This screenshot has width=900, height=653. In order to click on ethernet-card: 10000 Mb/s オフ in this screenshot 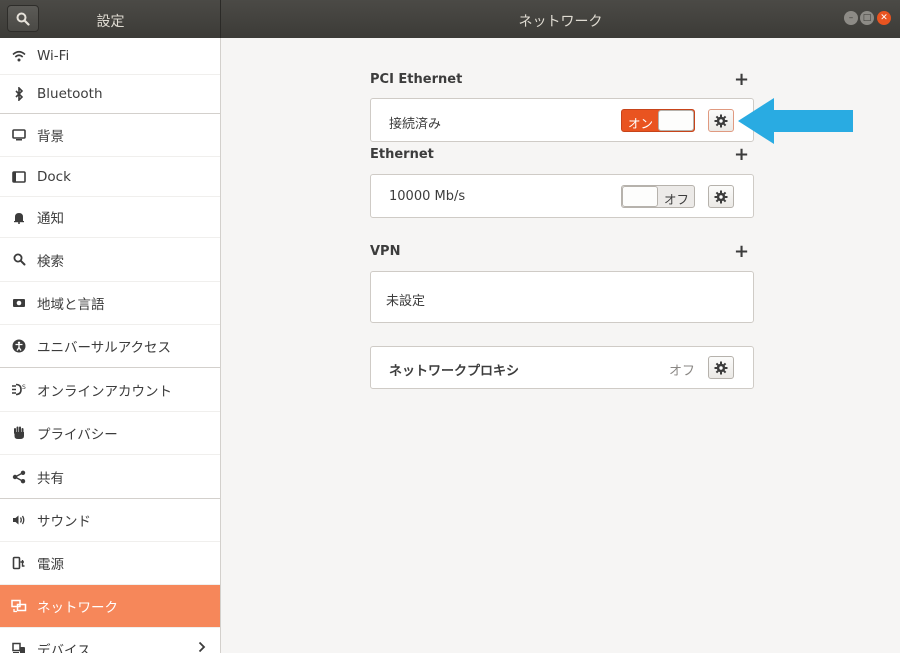, I will do `click(562, 196)`.